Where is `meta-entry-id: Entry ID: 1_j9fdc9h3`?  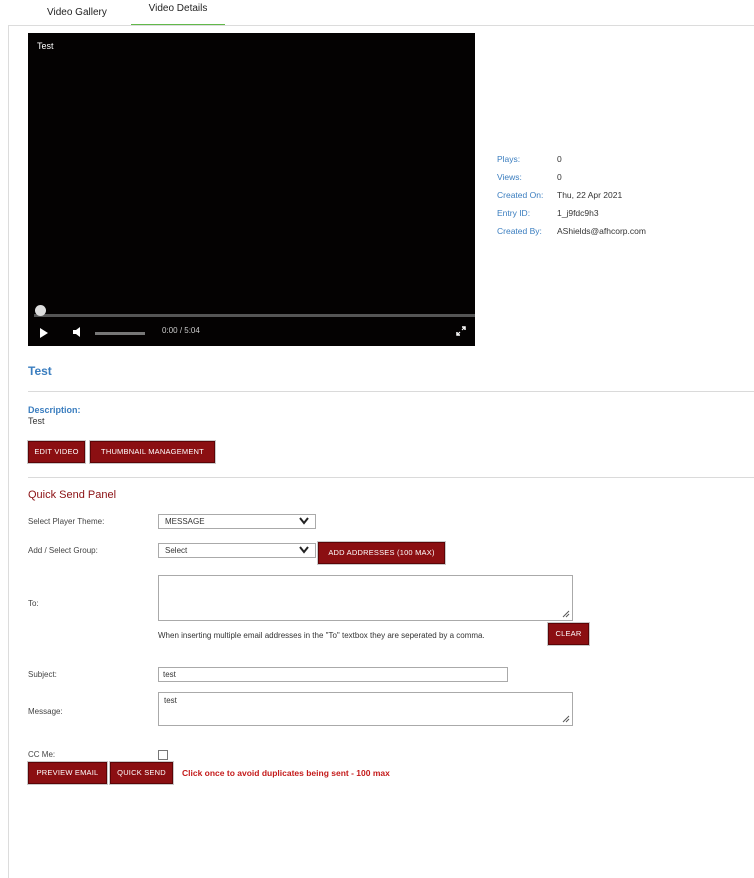
meta-entry-id: Entry ID: 1_j9fdc9h3 is located at coordinates (571, 213).